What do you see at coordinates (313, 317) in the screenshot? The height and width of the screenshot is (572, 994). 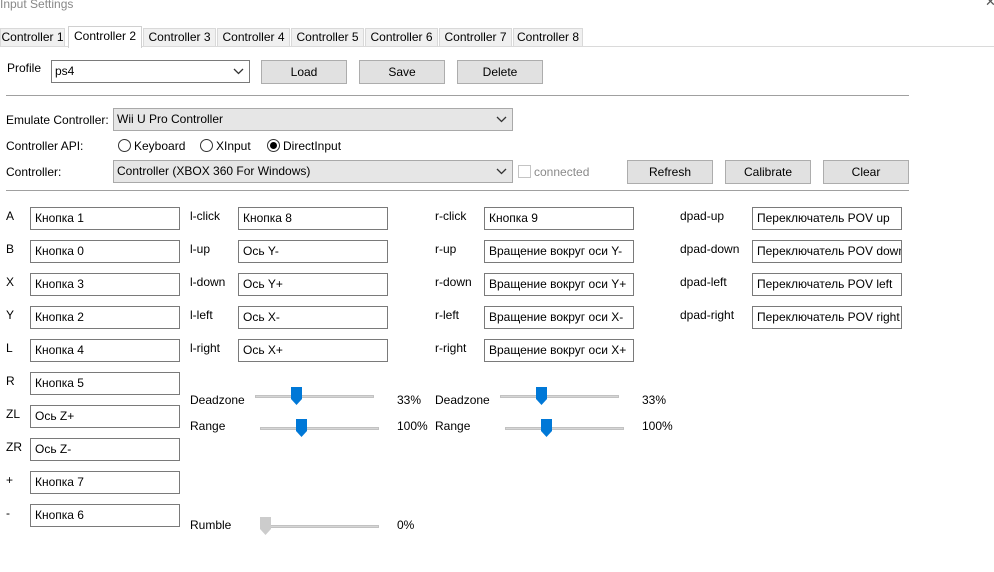 I see `left-stick-mapping-field: Ось X-` at bounding box center [313, 317].